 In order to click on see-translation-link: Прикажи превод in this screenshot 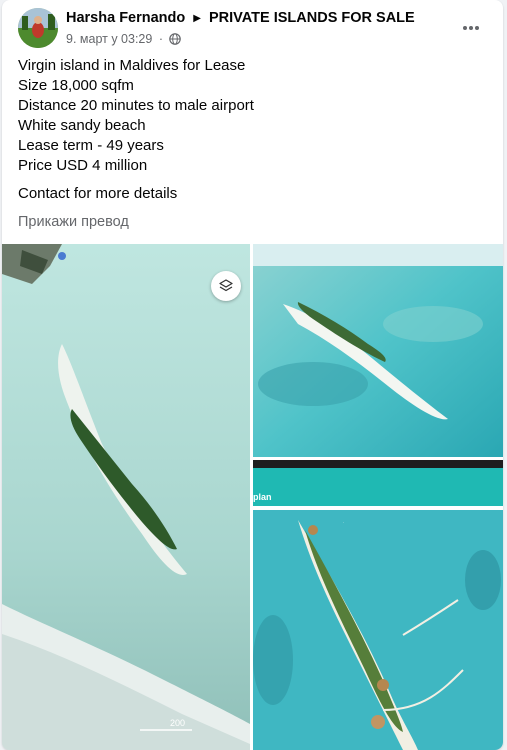, I will do `click(73, 222)`.